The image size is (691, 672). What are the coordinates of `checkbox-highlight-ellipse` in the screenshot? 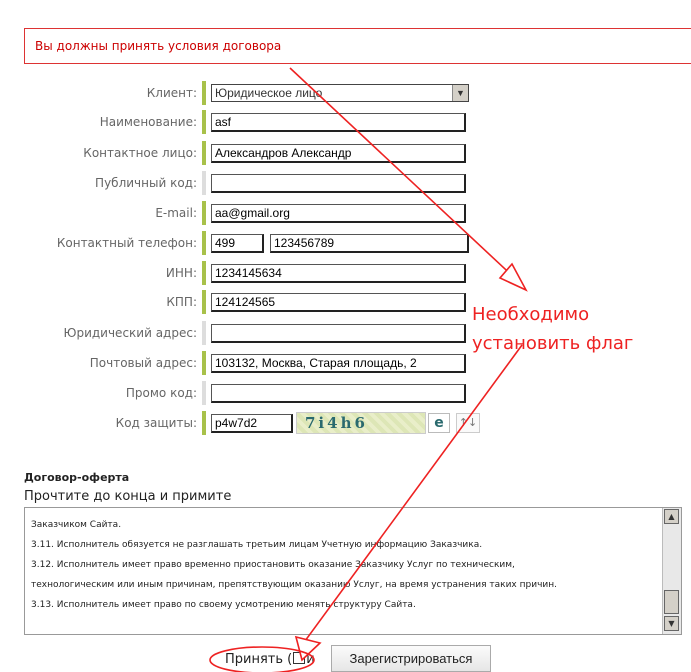 It's located at (262, 659).